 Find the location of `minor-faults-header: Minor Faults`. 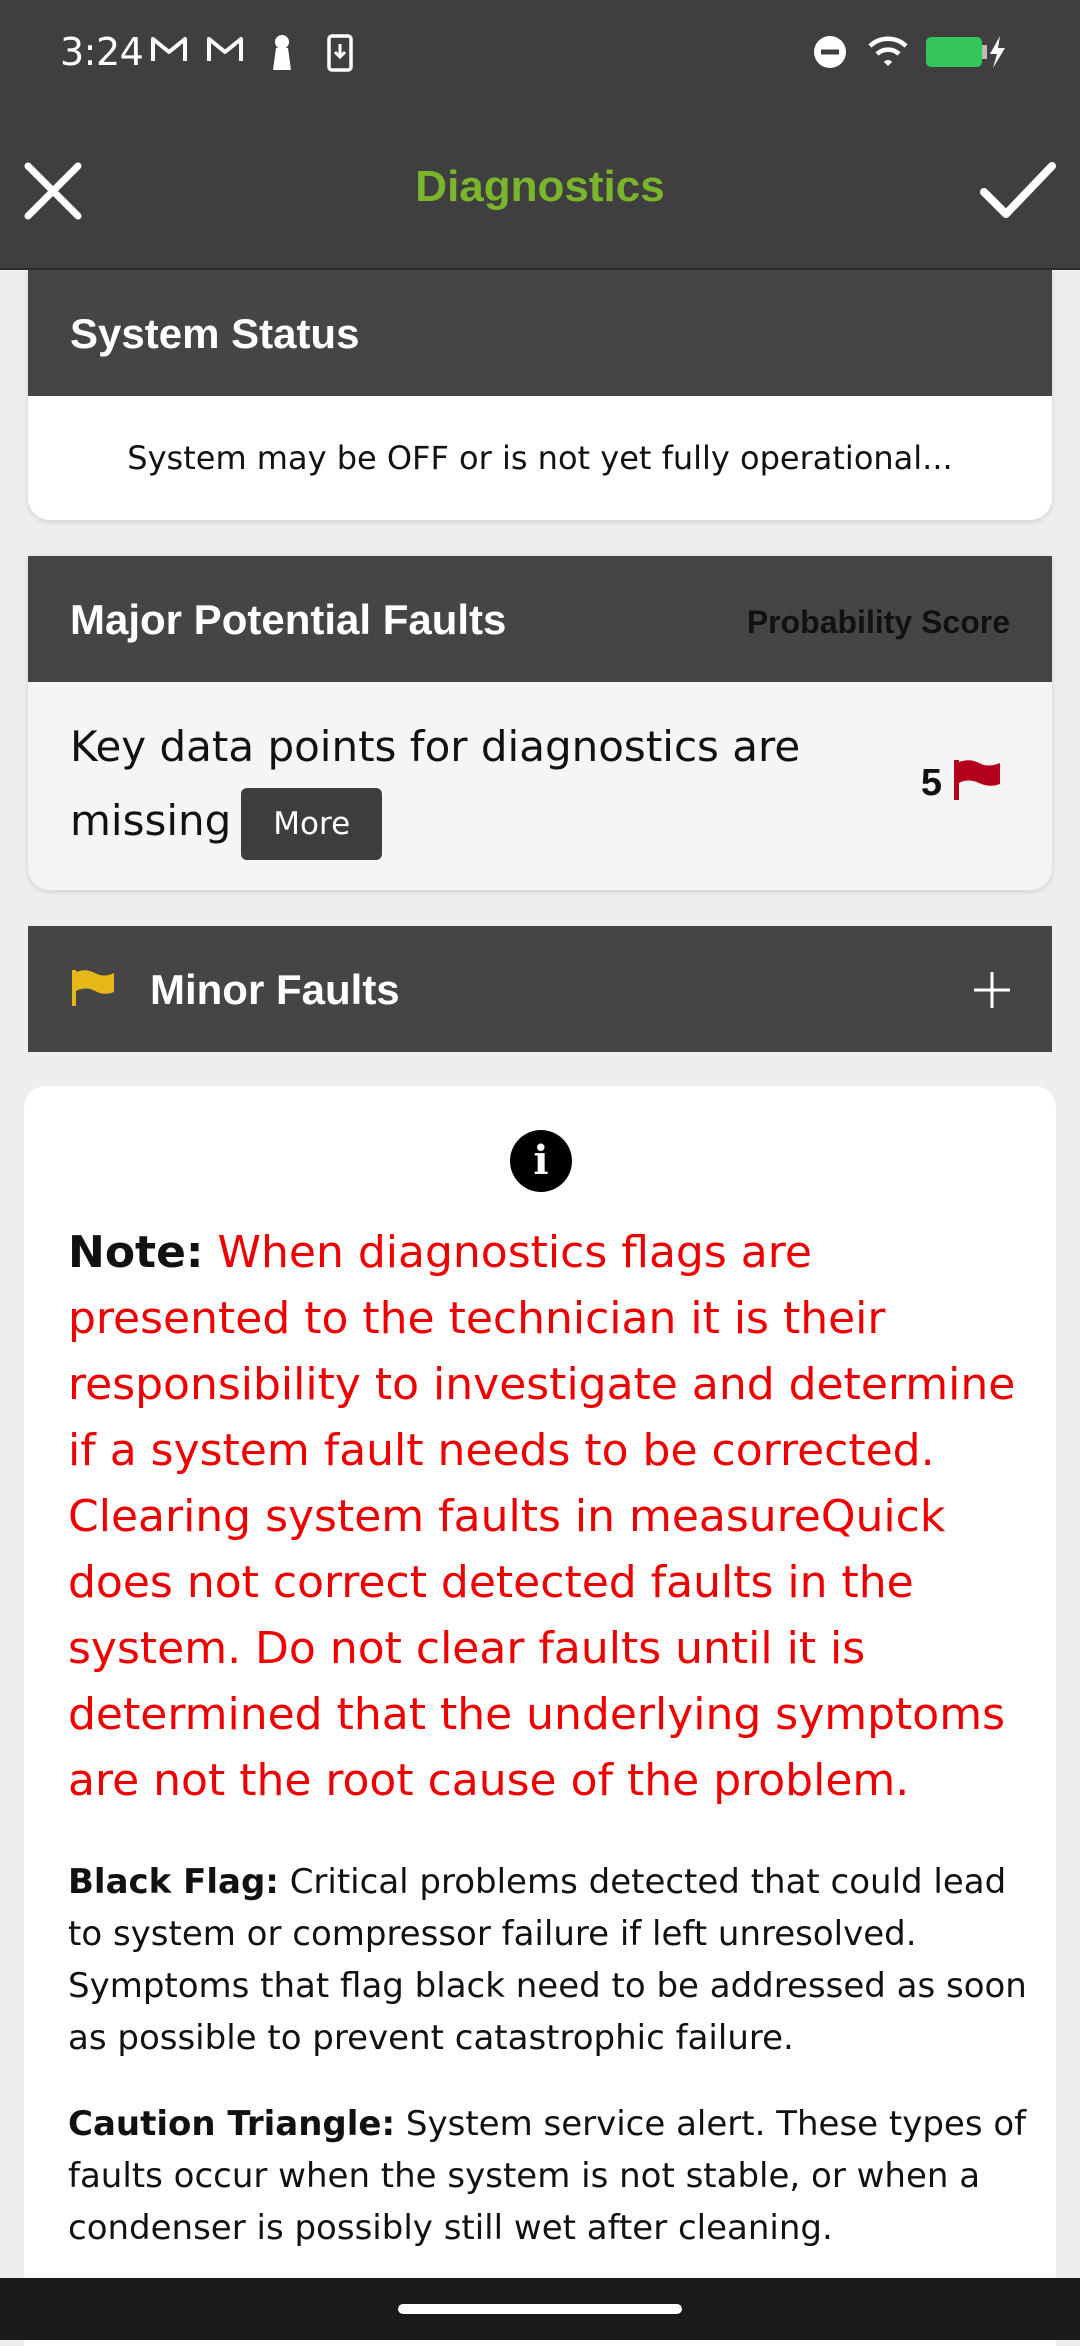

minor-faults-header: Minor Faults is located at coordinates (540, 989).